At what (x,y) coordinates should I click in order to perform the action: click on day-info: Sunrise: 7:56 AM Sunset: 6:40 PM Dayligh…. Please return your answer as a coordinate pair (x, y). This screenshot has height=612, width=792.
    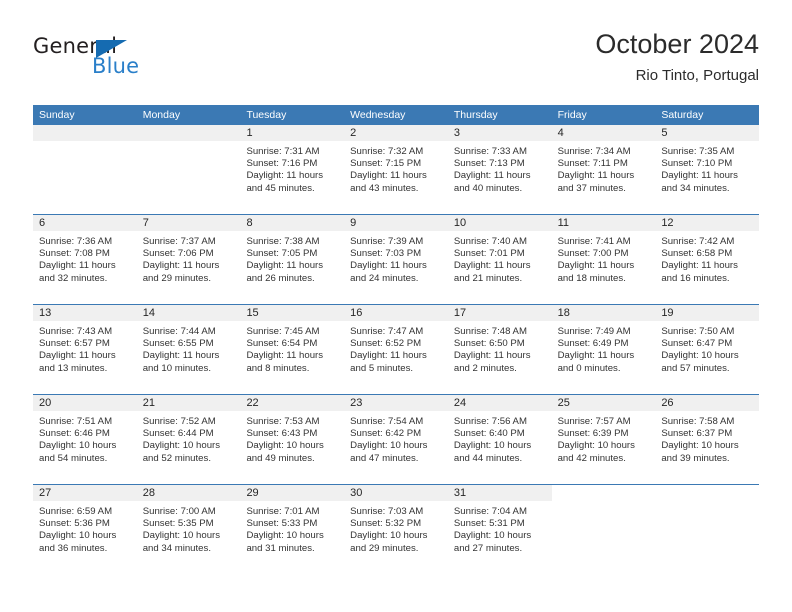
    Looking at the image, I should click on (500, 438).